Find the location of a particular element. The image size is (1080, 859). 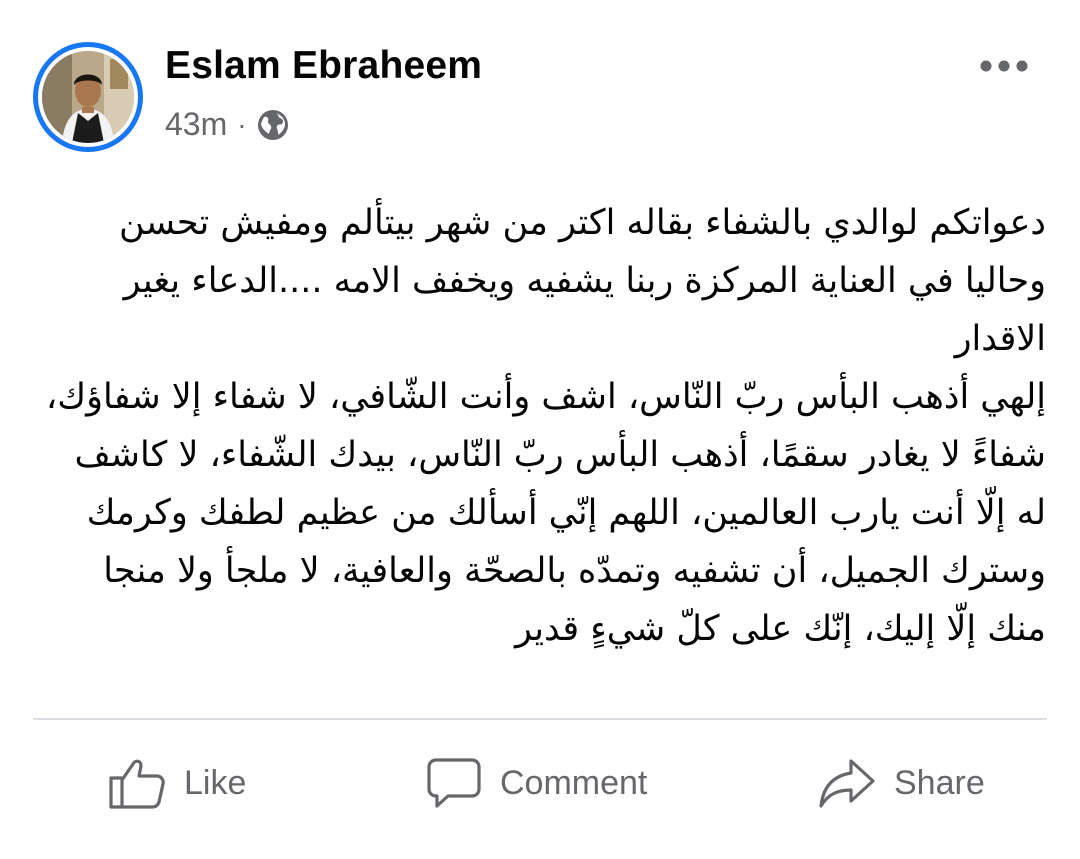

comment-bubble-icon is located at coordinates (454, 783).